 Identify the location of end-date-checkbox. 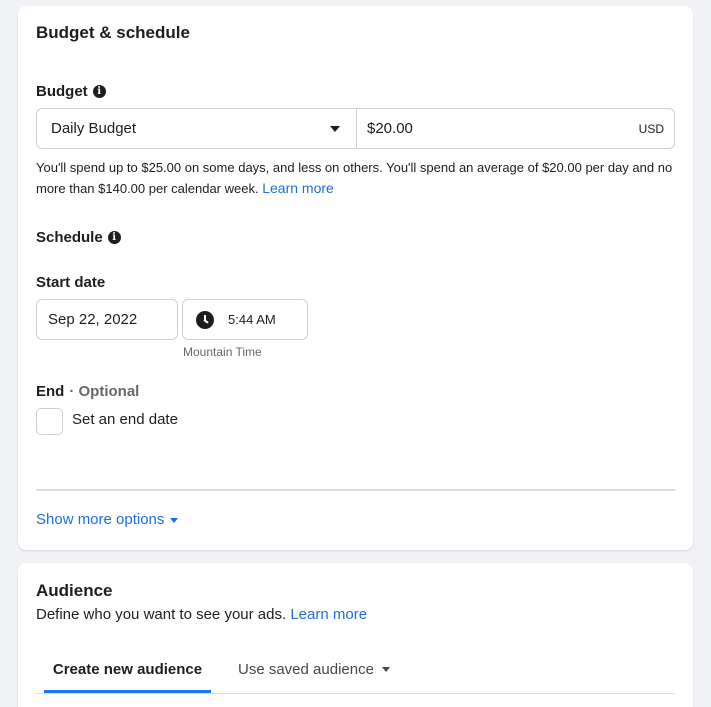
(49, 421).